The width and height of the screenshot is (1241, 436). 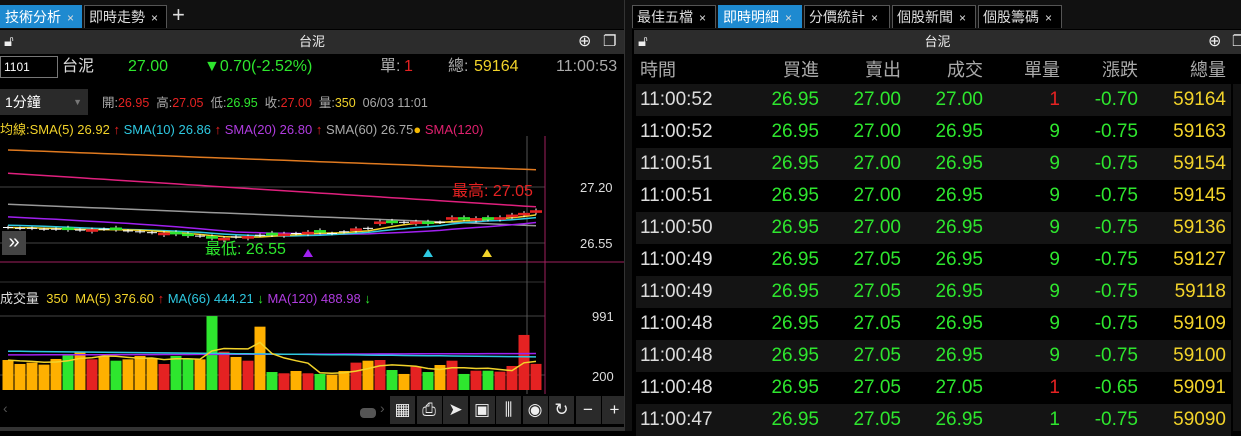 What do you see at coordinates (1054, 387) in the screenshot?
I see `cell-單量: 1` at bounding box center [1054, 387].